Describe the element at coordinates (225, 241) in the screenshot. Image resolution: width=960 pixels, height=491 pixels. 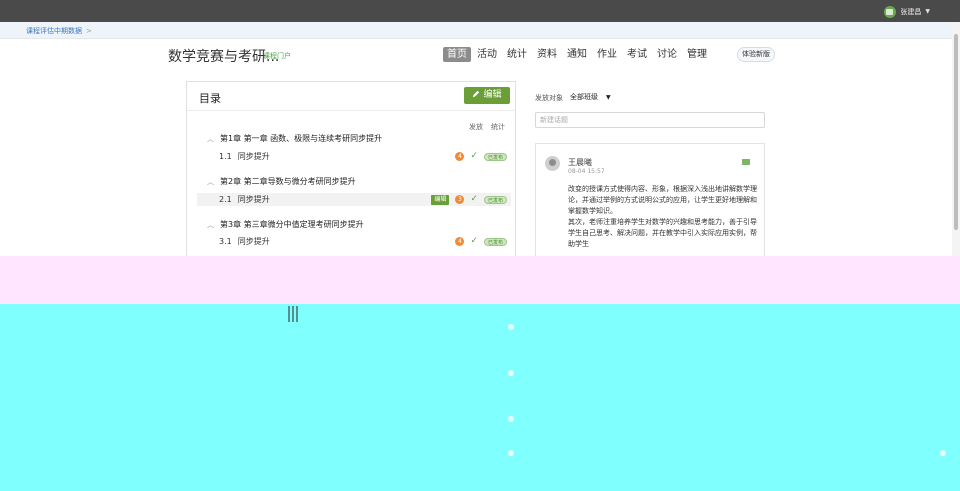
I see `section-number: 3.1` at that location.